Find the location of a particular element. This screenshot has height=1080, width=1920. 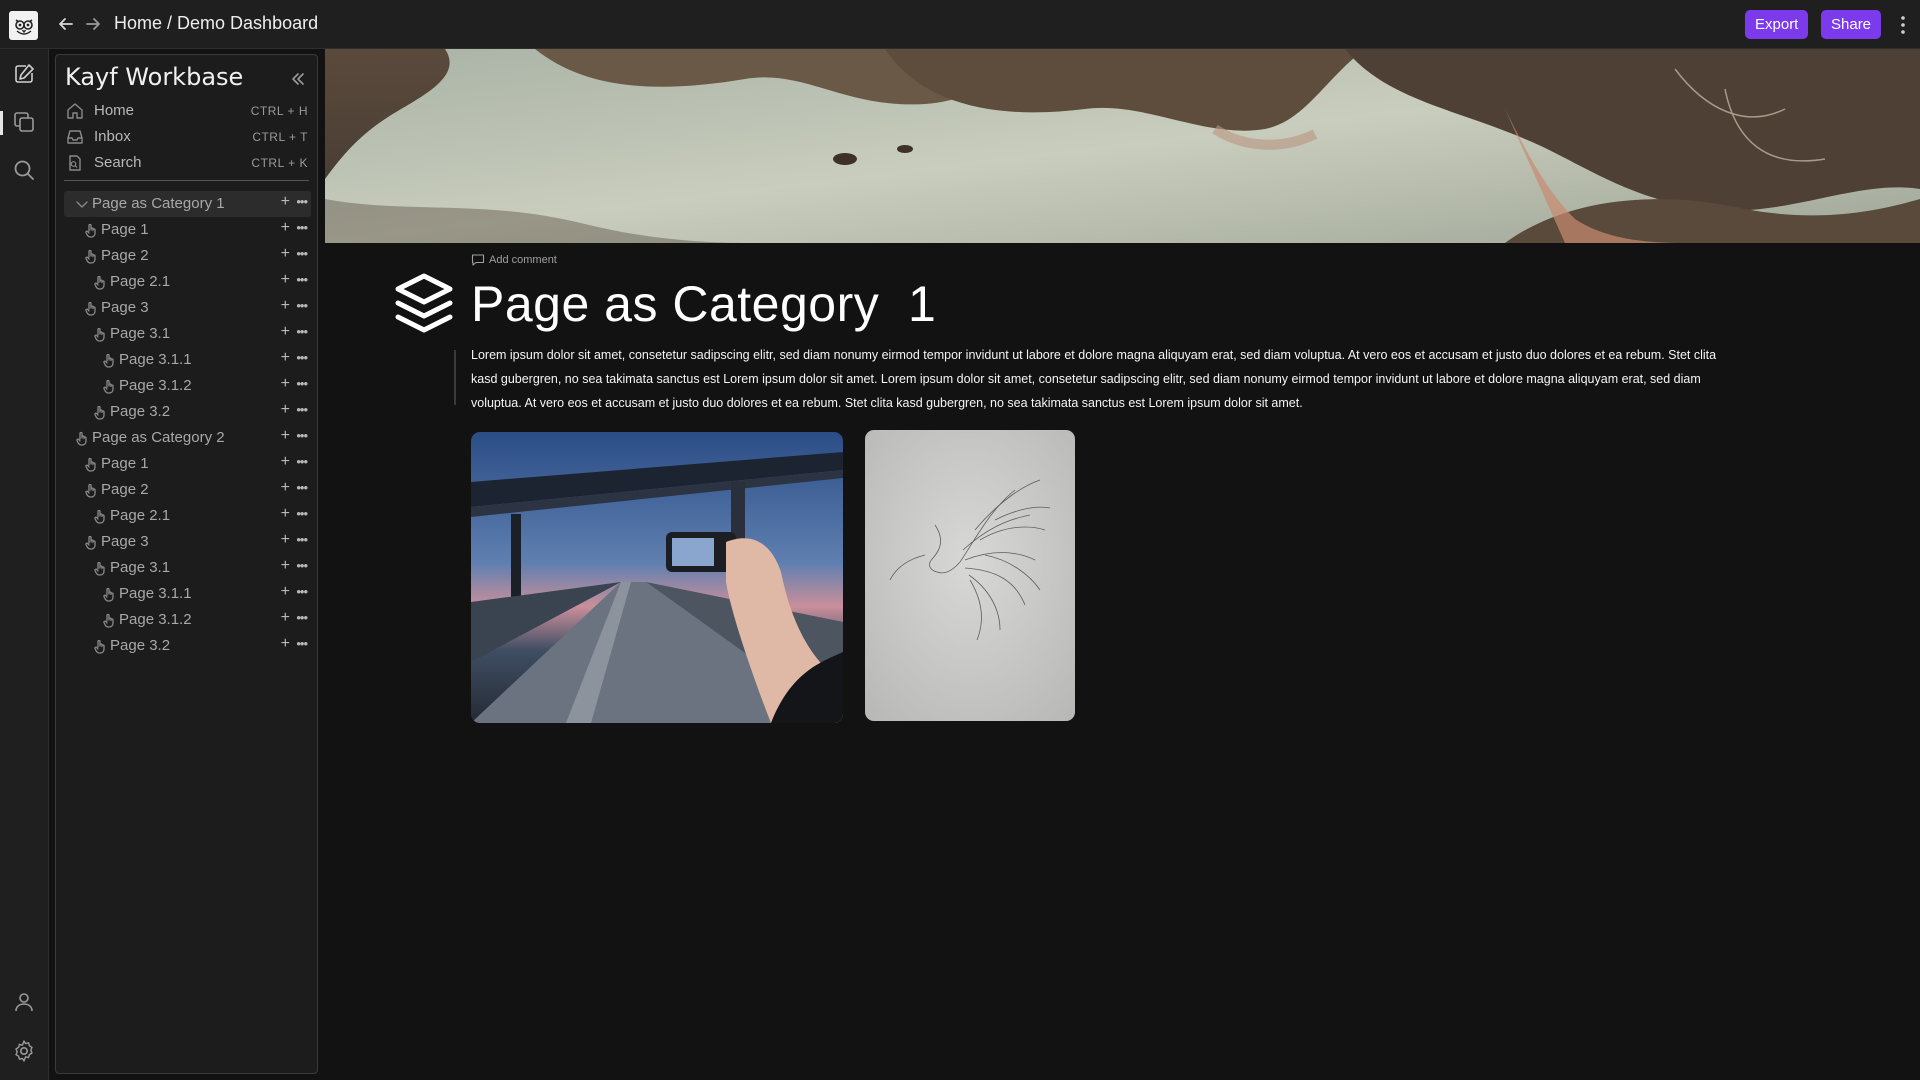

page-tree-label: Page 3.1.1 is located at coordinates (155, 593).